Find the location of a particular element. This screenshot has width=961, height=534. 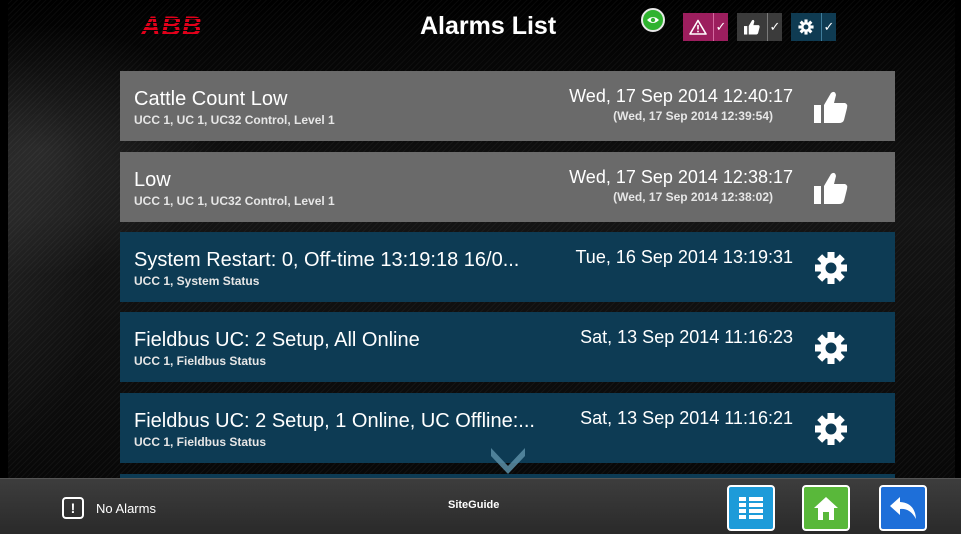

filter-system-alarms: ✓ is located at coordinates (813, 27).